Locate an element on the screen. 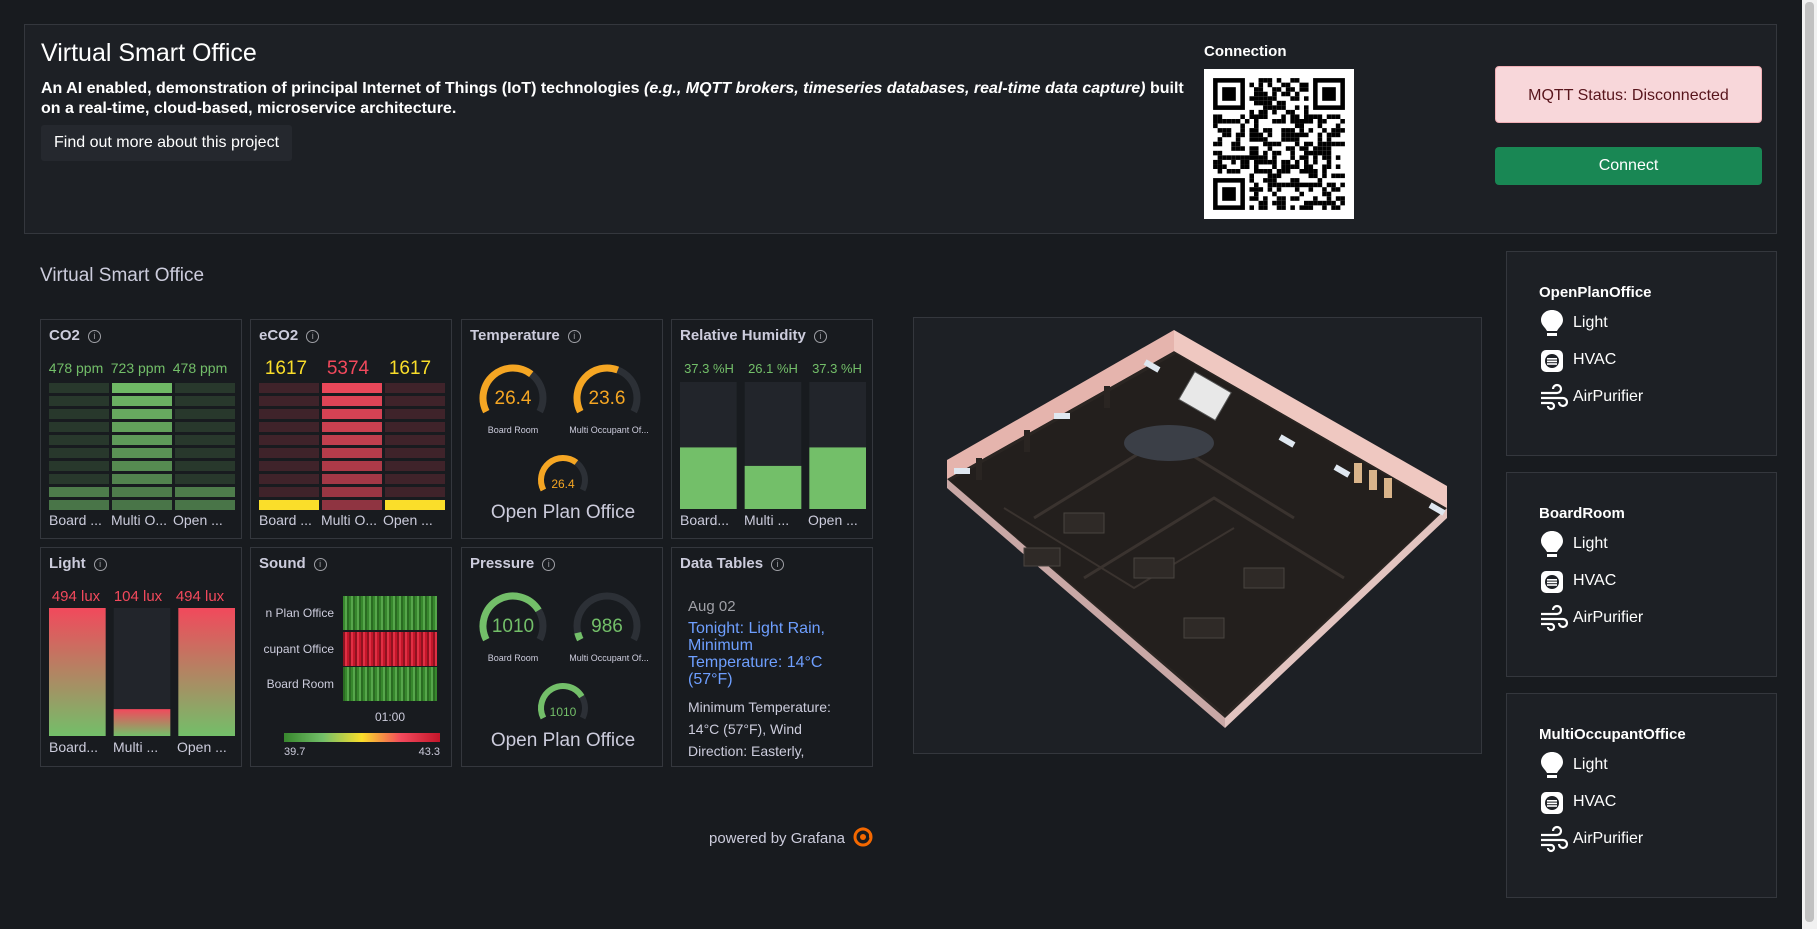 This screenshot has height=929, width=1817. scrollbar-thumb is located at coordinates (1809, 462).